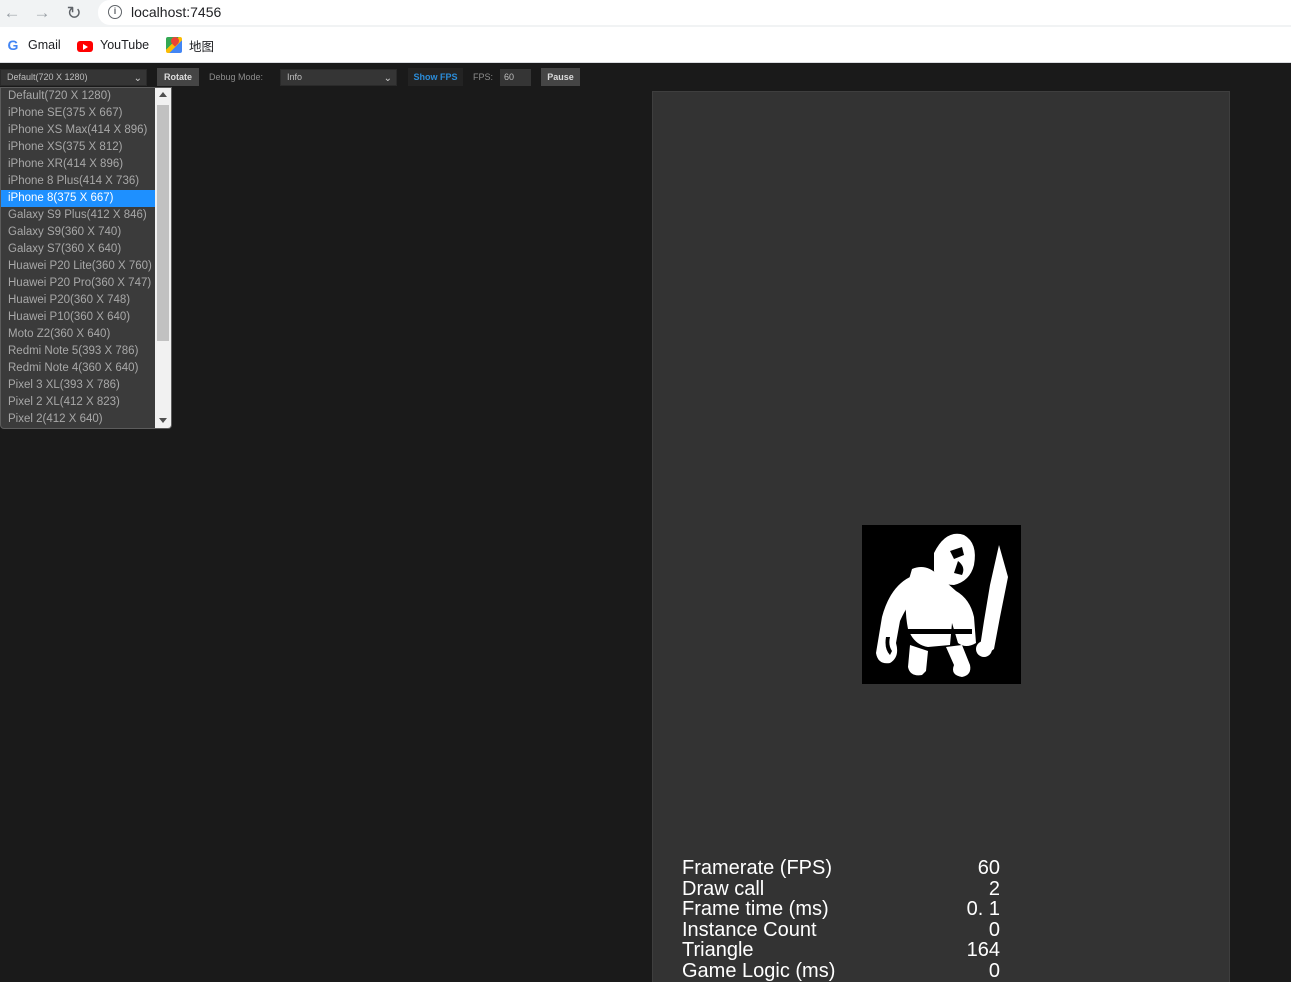 The image size is (1291, 982). What do you see at coordinates (13, 45) in the screenshot?
I see `google-icon: G` at bounding box center [13, 45].